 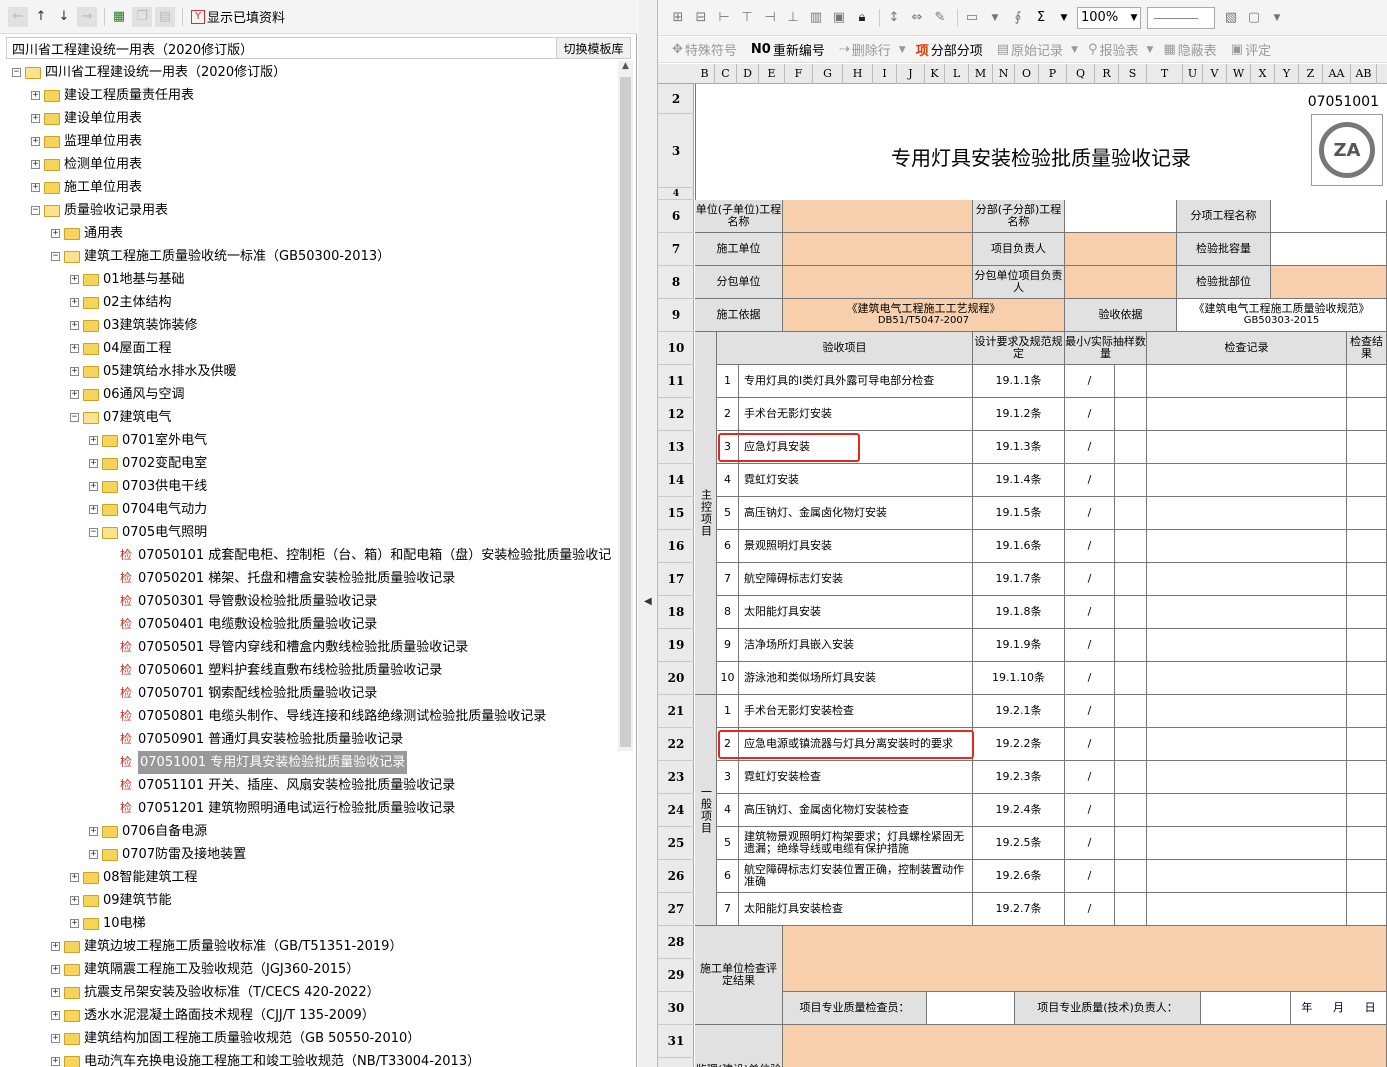 I want to click on forward-arrow-icon: →, so click(x=87, y=16).